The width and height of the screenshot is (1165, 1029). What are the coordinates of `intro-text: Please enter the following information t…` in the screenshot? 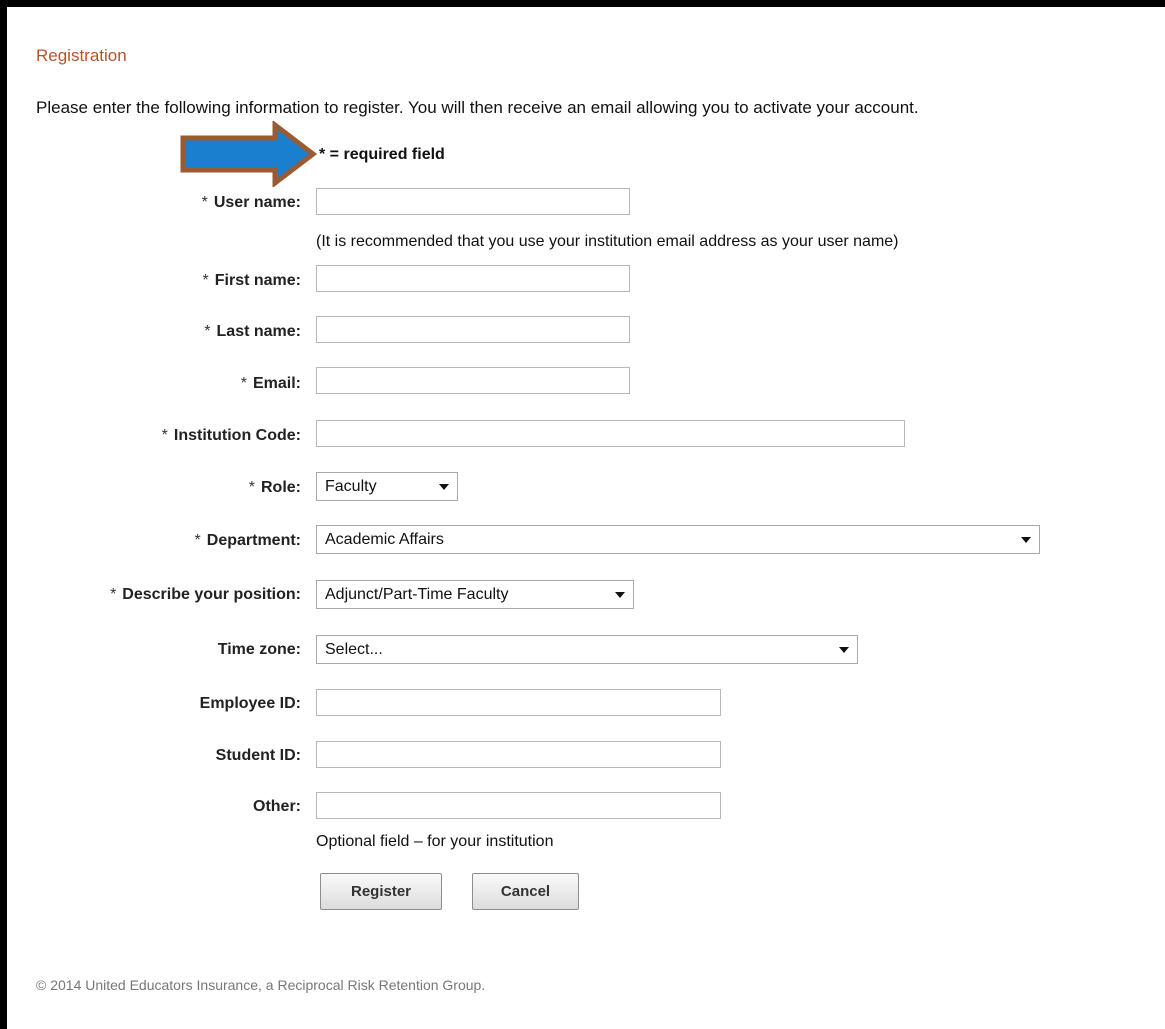 It's located at (477, 107).